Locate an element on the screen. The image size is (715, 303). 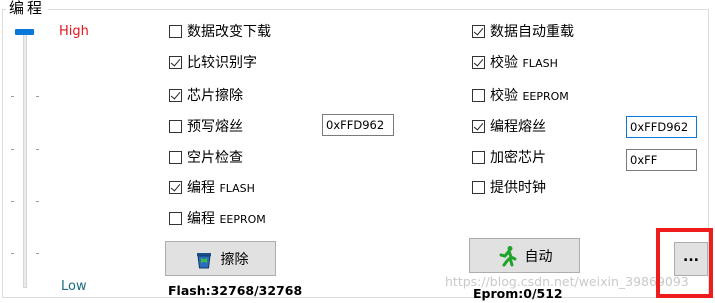
running-man-icon is located at coordinates (508, 256).